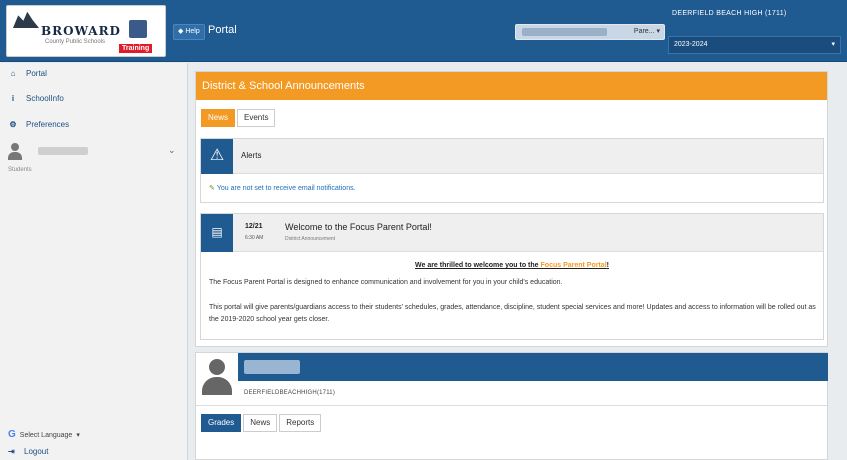 The image size is (847, 460). Describe the element at coordinates (94, 159) in the screenshot. I see `user-menu: ⌄ Students` at that location.